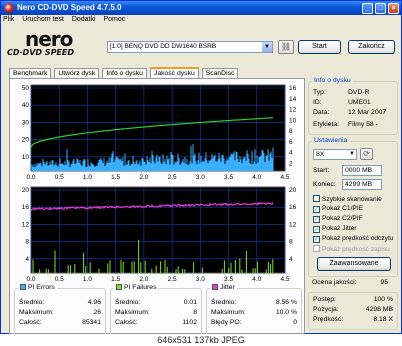 This screenshot has height=346, width=402. What do you see at coordinates (115, 19) in the screenshot?
I see `menu-help: Pomoc` at bounding box center [115, 19].